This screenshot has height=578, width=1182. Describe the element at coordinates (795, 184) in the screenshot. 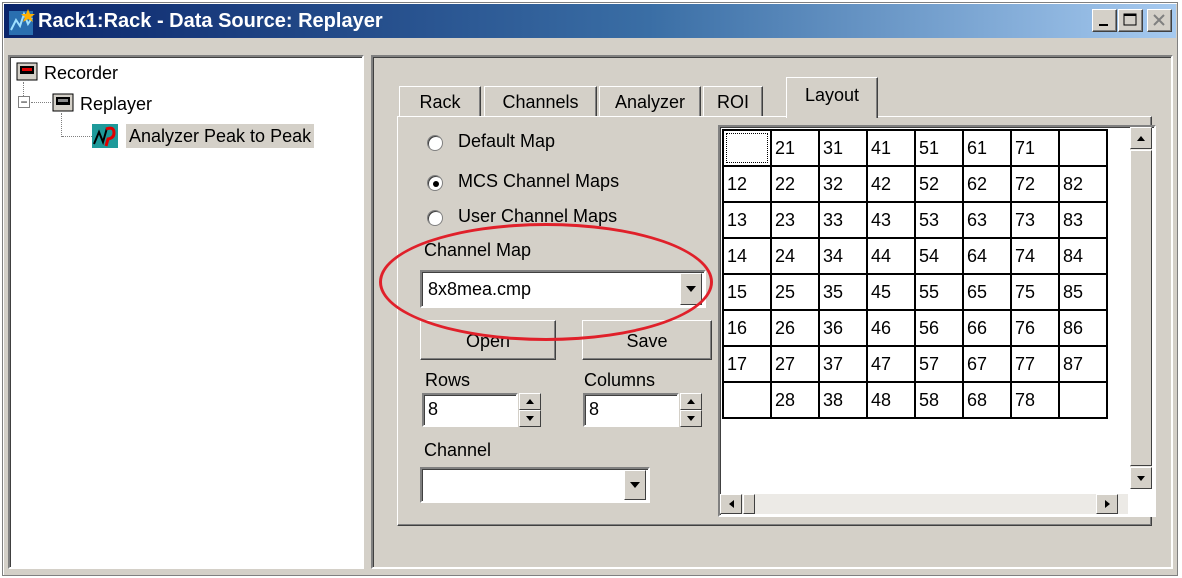

I see `grid-cell: 22` at that location.